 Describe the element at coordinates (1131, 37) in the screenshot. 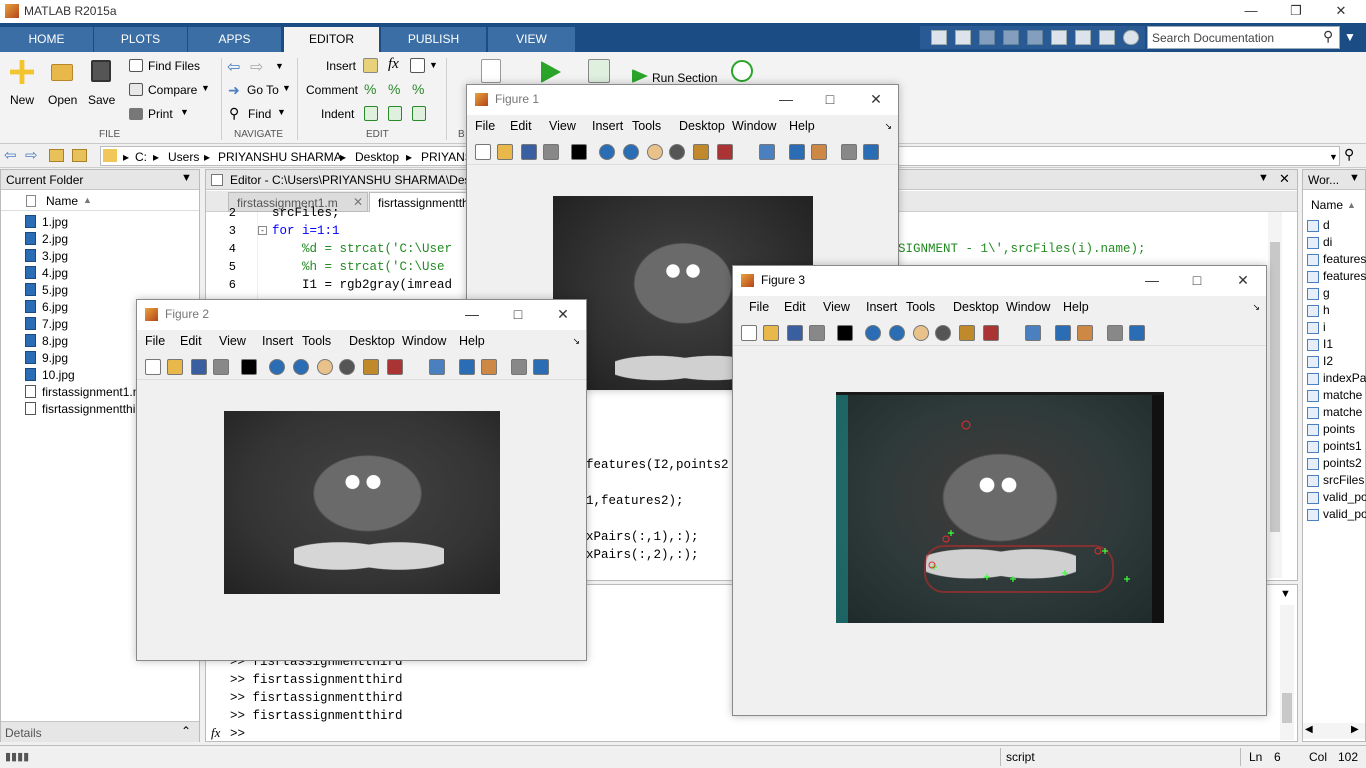

I see `qa-help-icon` at that location.